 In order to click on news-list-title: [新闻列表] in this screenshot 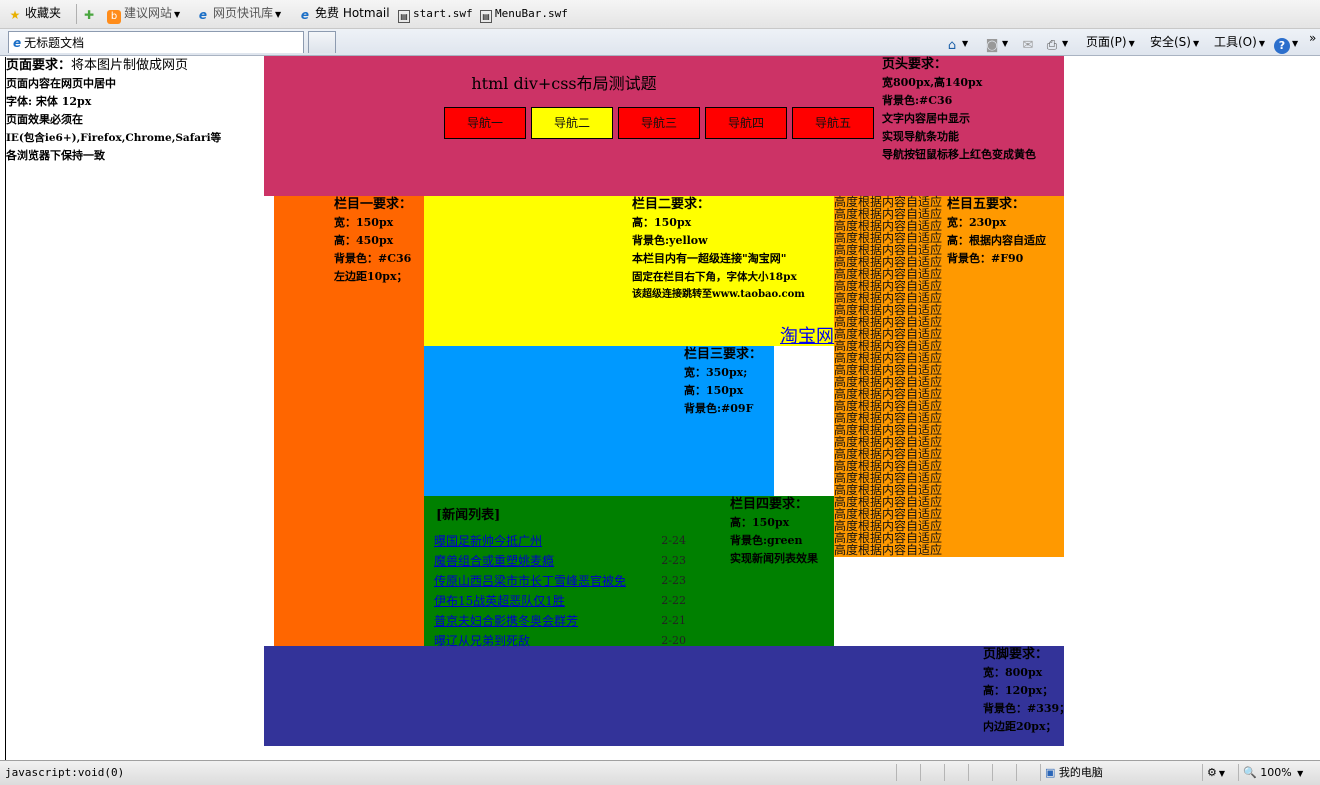, I will do `click(468, 515)`.